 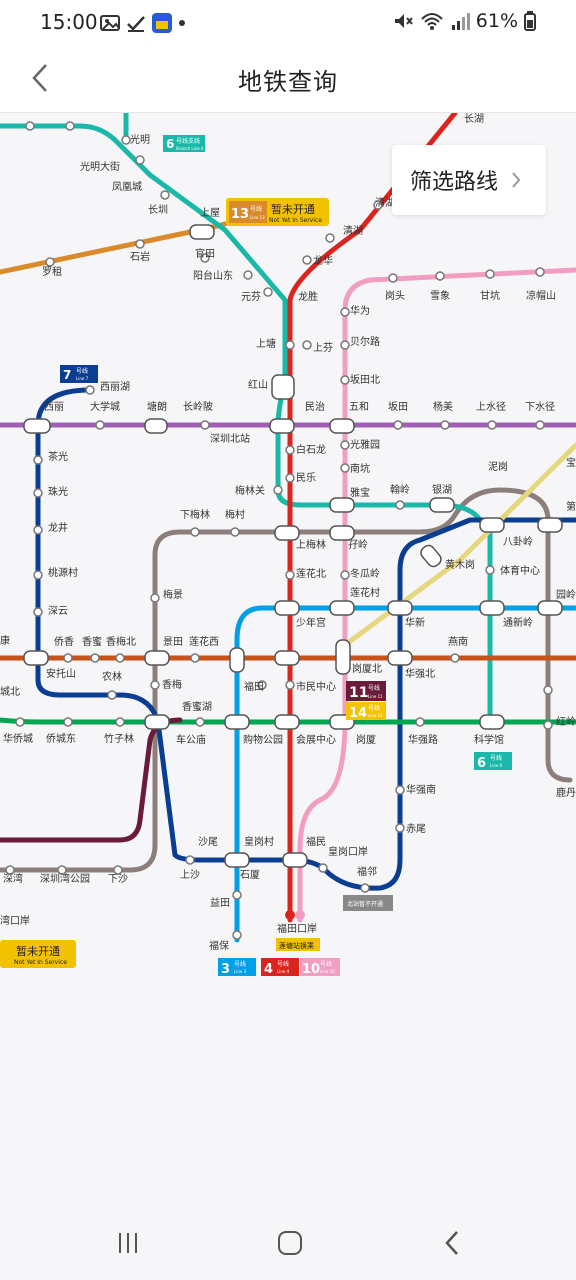 What do you see at coordinates (469, 180) in the screenshot?
I see `filter-routes-button: 筛选路线` at bounding box center [469, 180].